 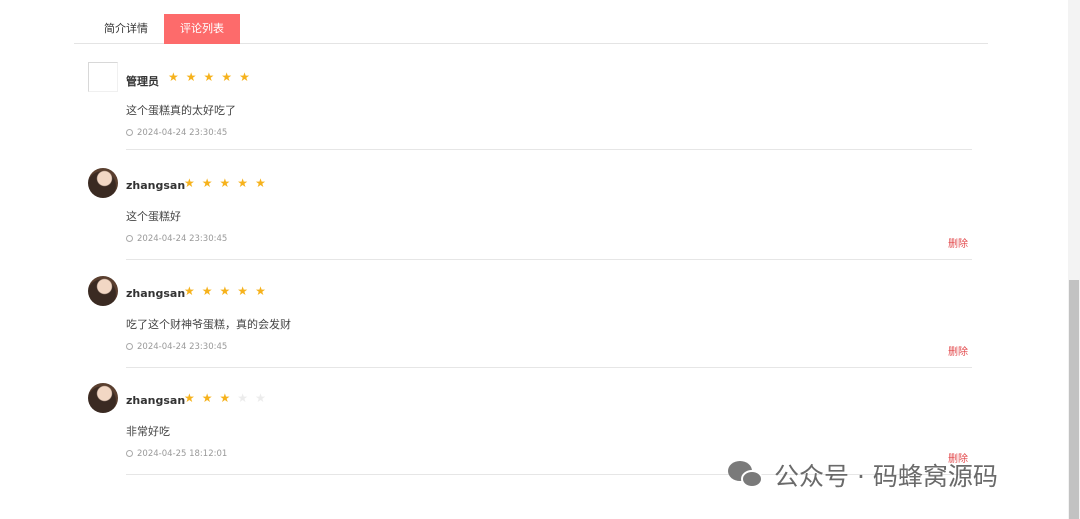 I want to click on scrollbar-thumb, so click(x=1074, y=399).